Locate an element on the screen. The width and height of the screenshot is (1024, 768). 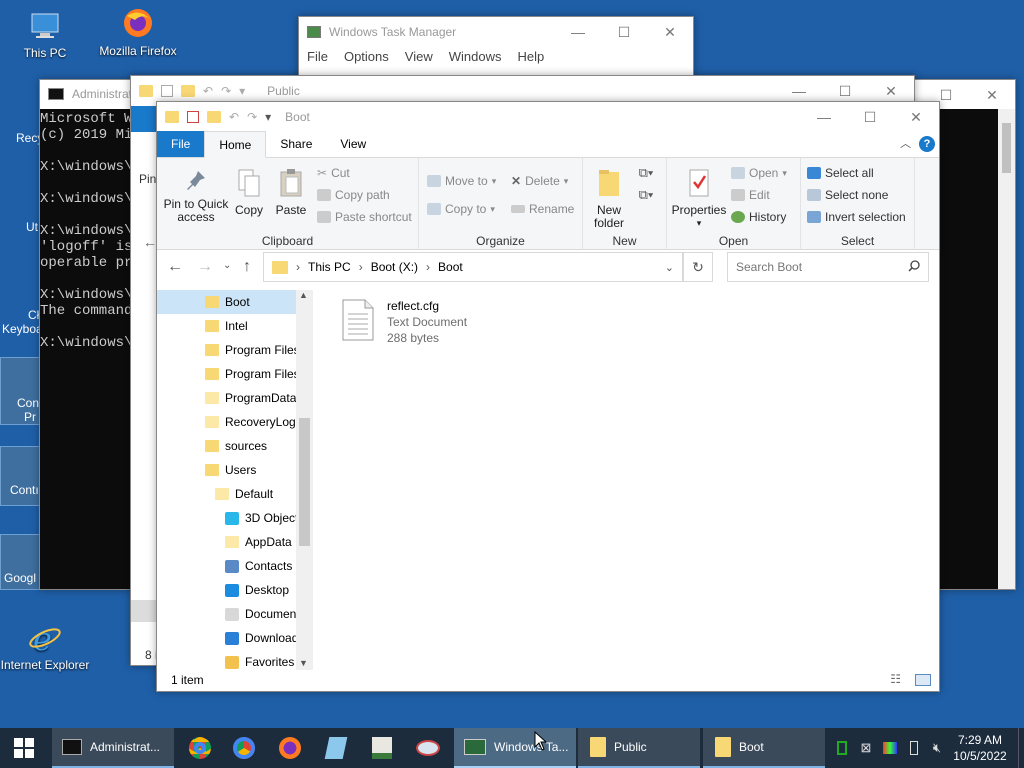
back-button: ← is located at coordinates (175, 267).